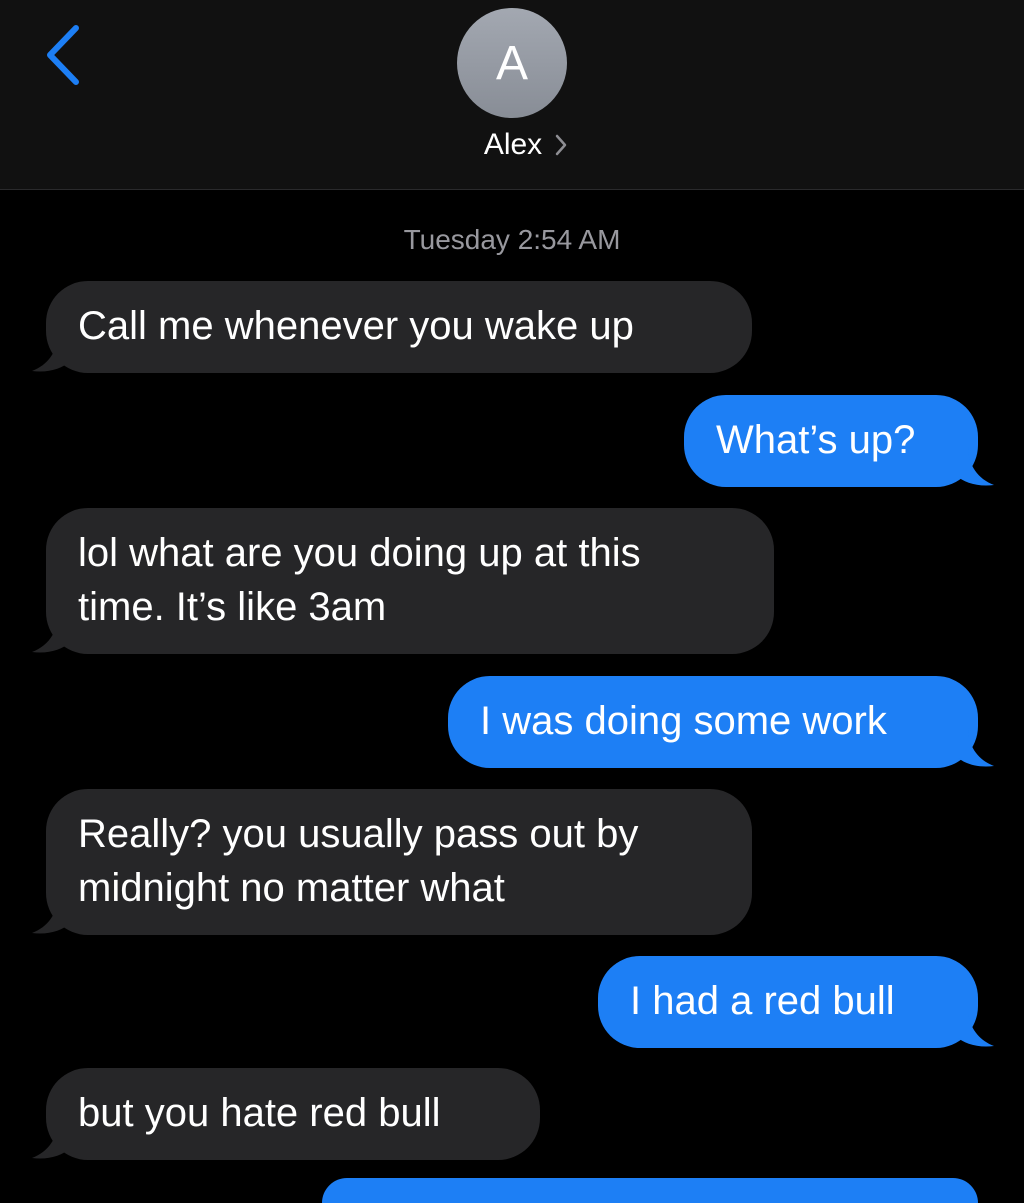 The image size is (1024, 1203). I want to click on outgoing-message-bubble-partial, so click(650, 1190).